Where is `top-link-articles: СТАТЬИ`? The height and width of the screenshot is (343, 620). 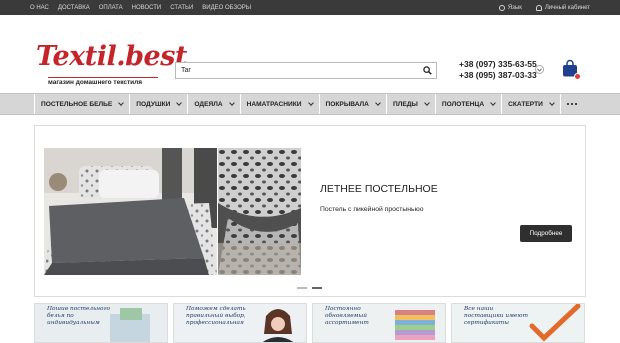 top-link-articles: СТАТЬИ is located at coordinates (181, 8).